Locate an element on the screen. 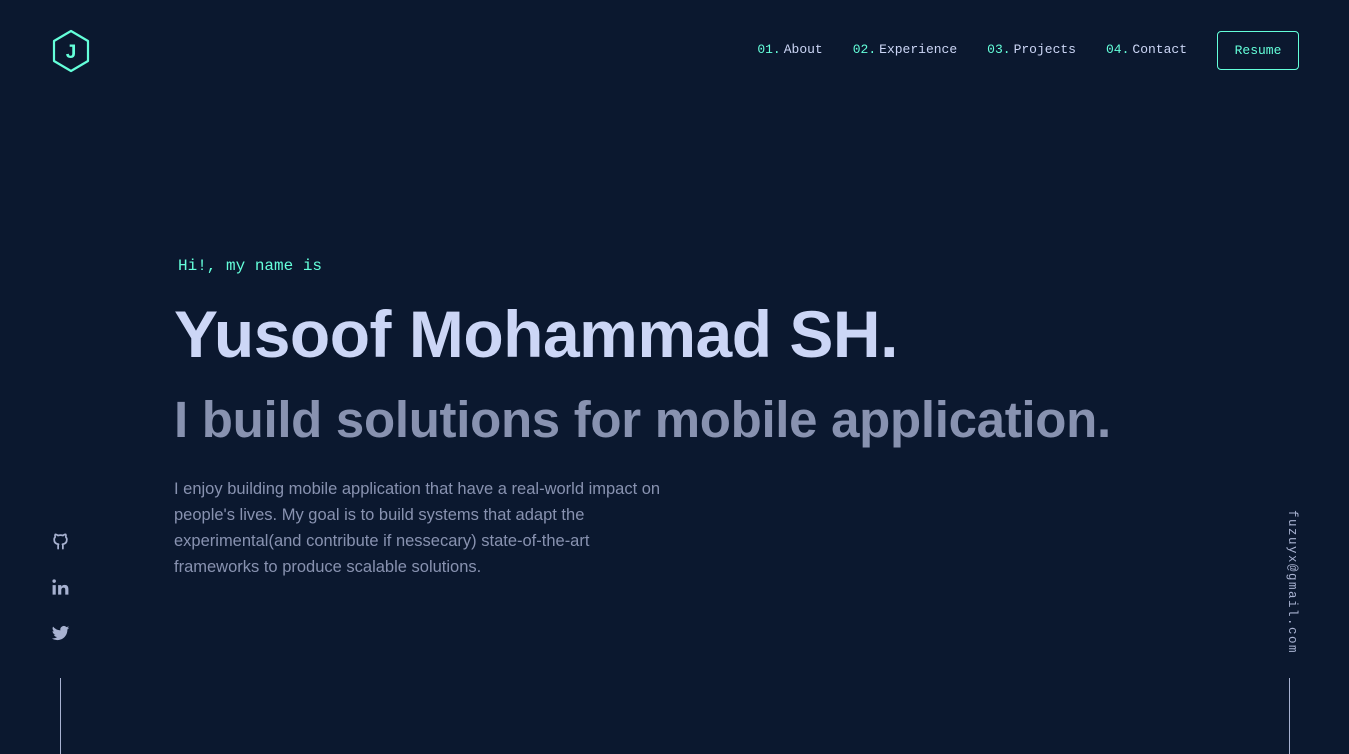  twitter-icon is located at coordinates (60, 632).